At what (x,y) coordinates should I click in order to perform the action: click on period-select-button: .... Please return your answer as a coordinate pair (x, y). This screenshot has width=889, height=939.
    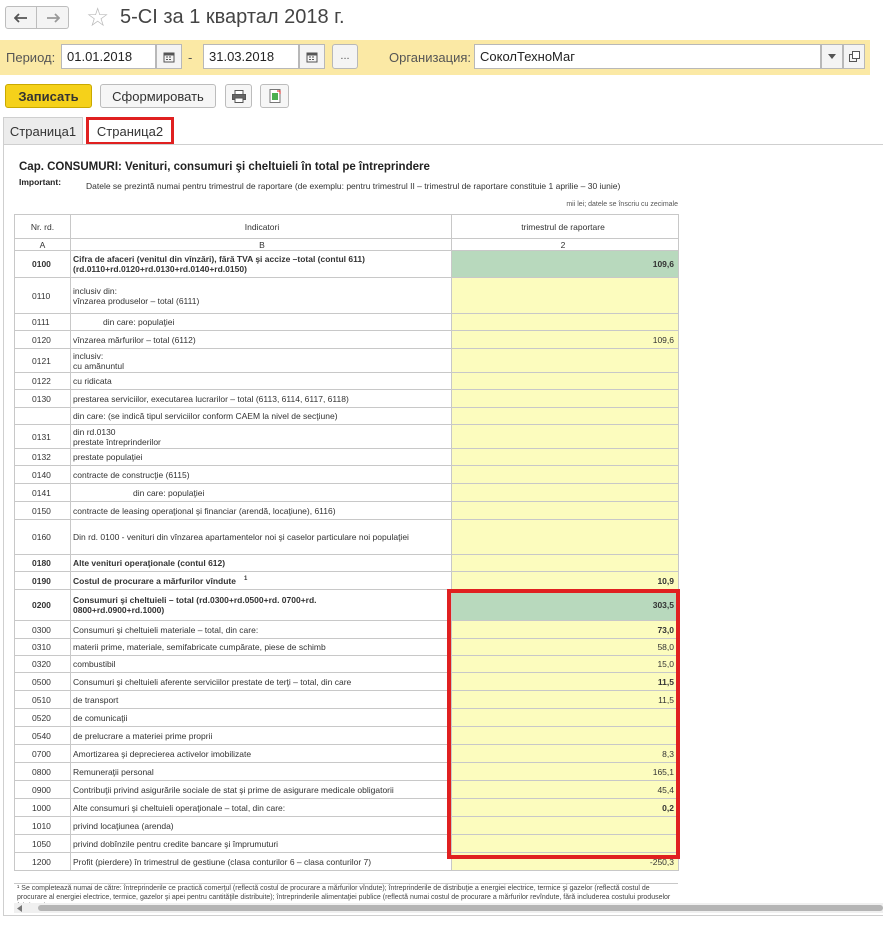
    Looking at the image, I should click on (345, 56).